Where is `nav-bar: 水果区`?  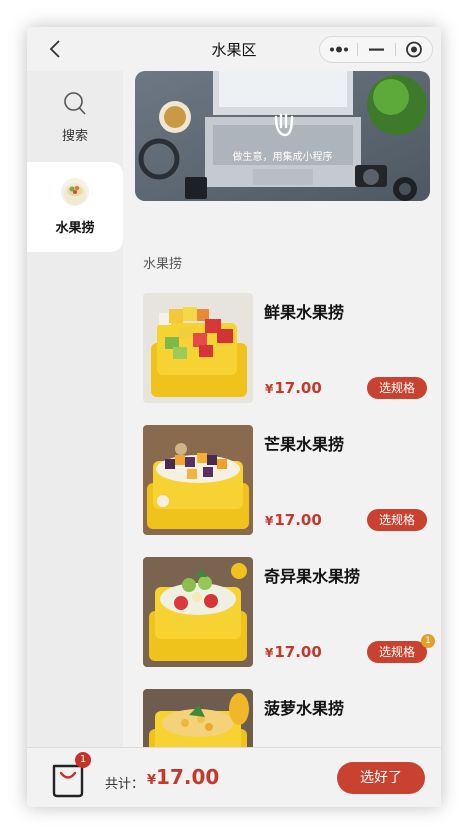
nav-bar: 水果区 is located at coordinates (234, 49).